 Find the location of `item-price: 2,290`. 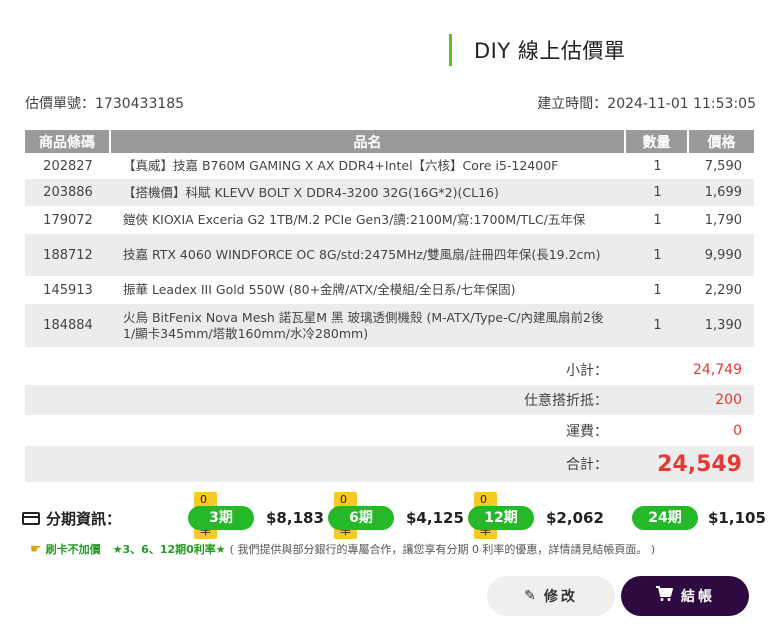

item-price: 2,290 is located at coordinates (721, 290).